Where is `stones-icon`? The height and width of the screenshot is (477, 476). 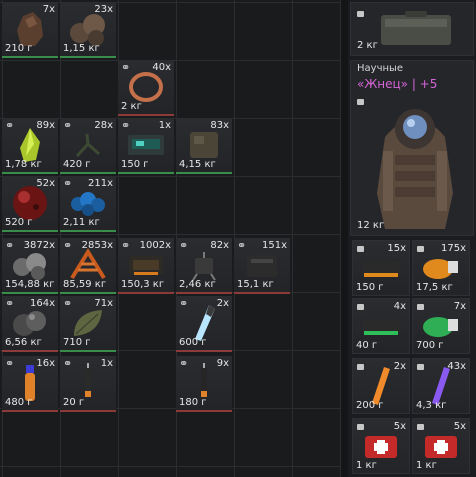
stones-icon is located at coordinates (29, 266).